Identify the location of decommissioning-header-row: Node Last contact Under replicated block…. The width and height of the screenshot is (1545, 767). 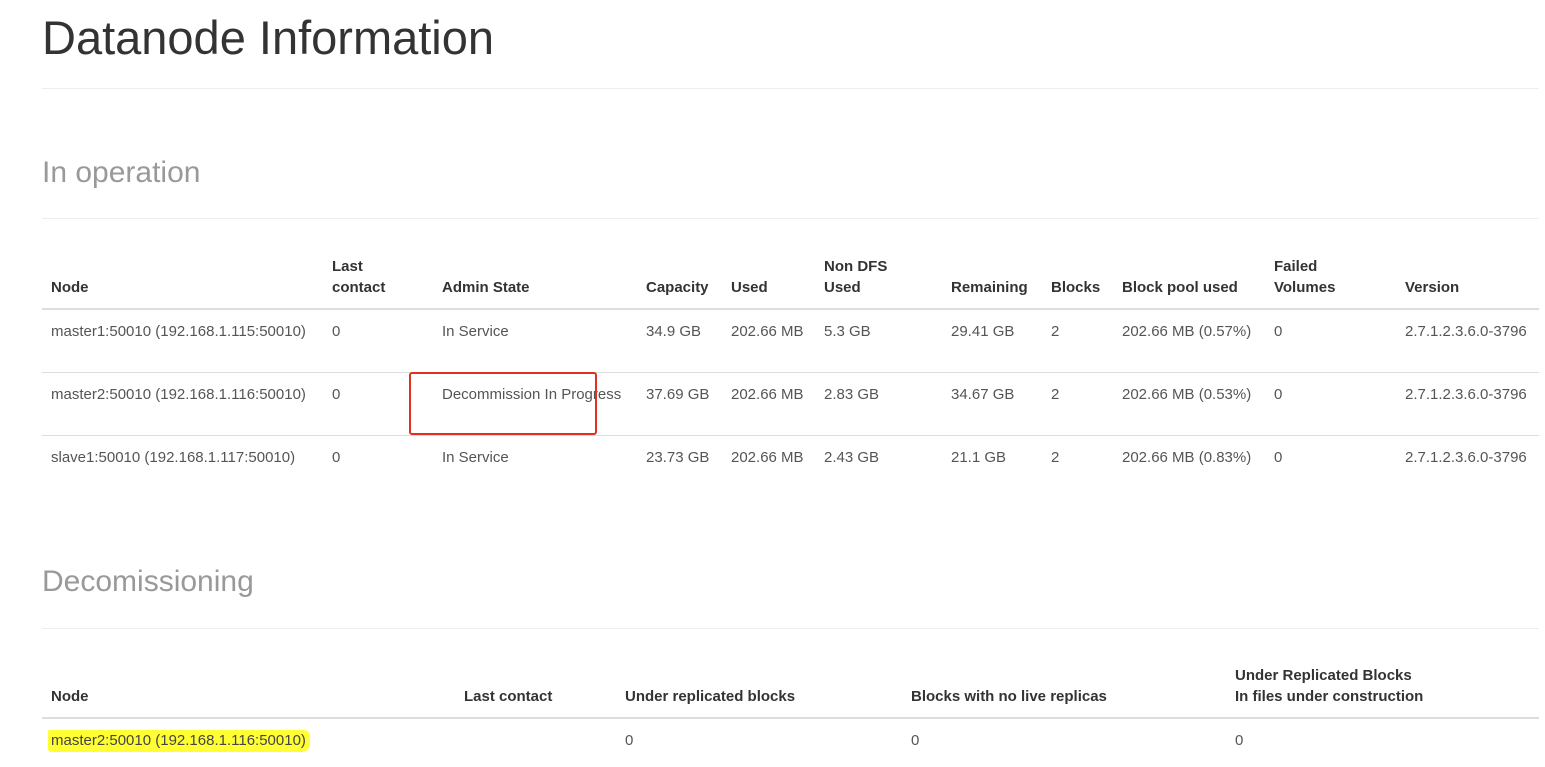
(790, 692).